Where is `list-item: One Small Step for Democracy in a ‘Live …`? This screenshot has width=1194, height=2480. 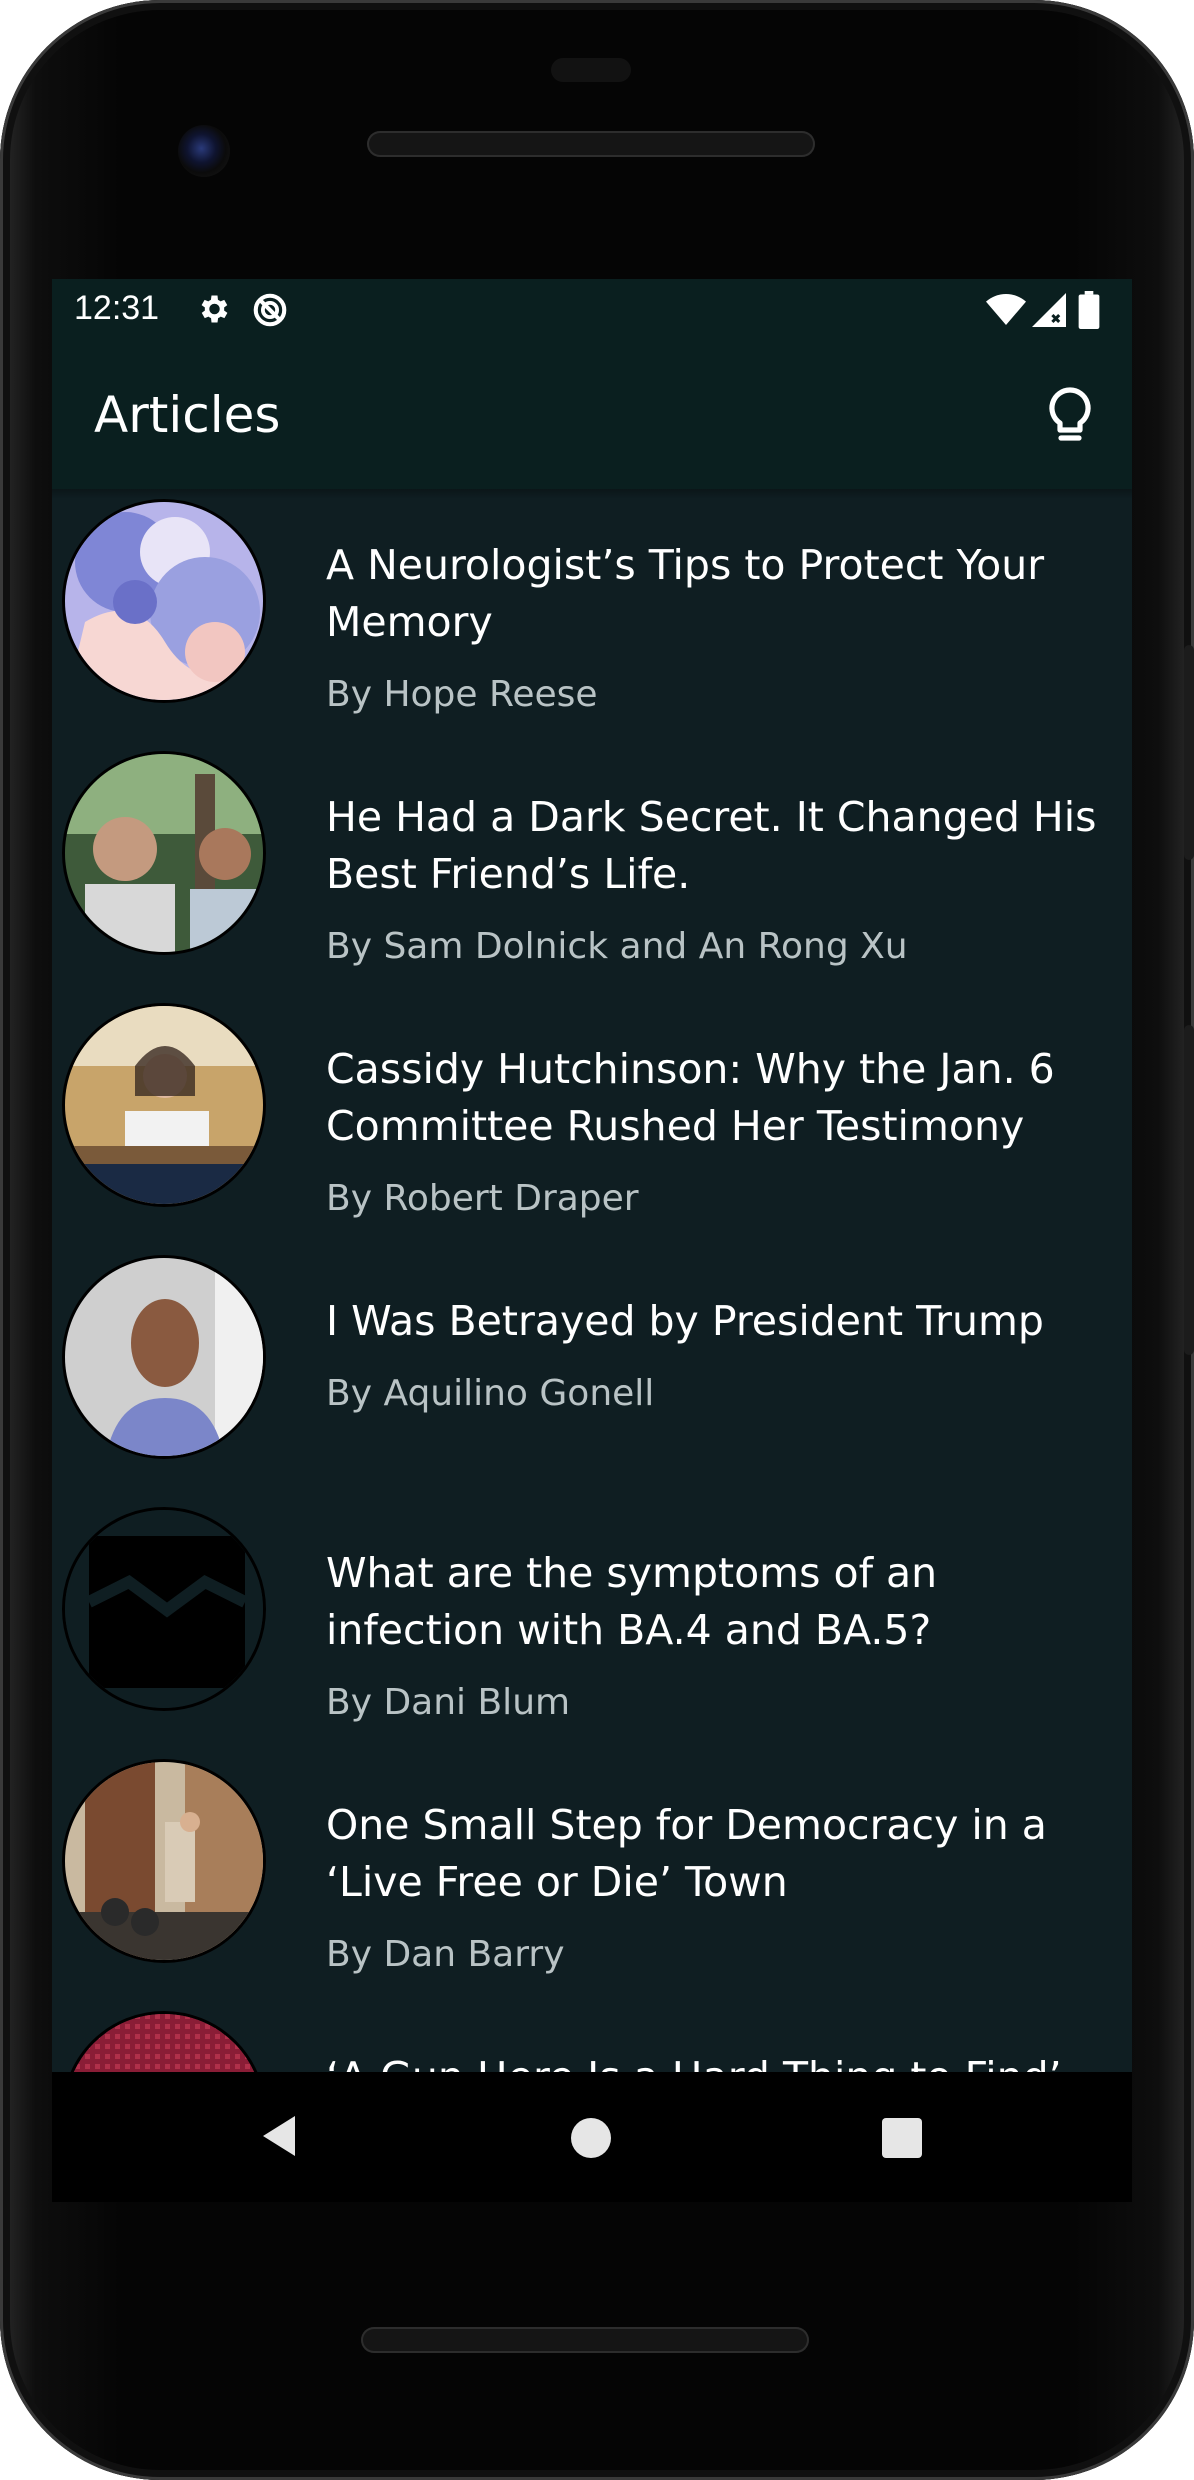 list-item: One Small Step for Democracy in a ‘Live … is located at coordinates (592, 1885).